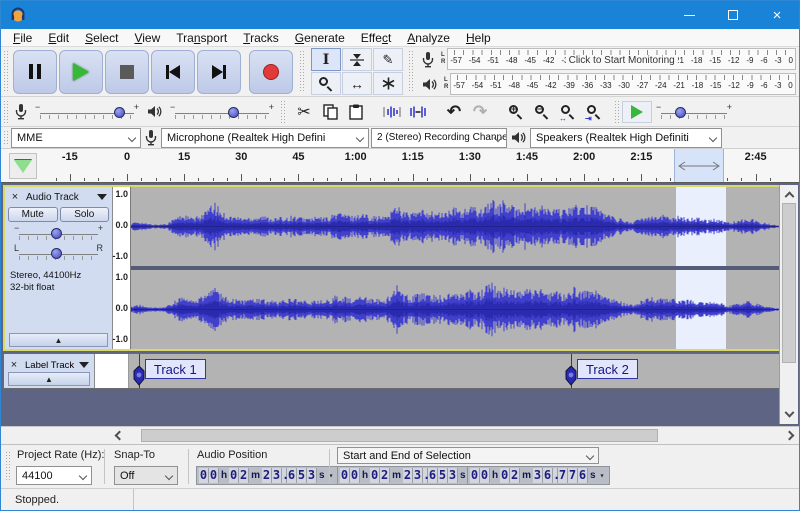  Describe the element at coordinates (22, 38) in the screenshot. I see `menu-item-file: File` at that location.